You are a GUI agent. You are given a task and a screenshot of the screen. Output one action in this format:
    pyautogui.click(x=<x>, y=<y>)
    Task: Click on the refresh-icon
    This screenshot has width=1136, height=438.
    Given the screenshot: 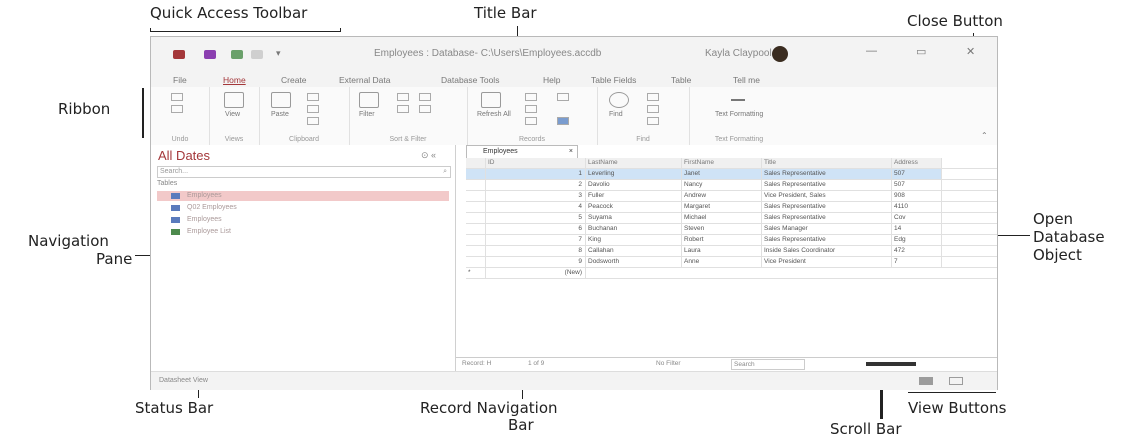 What is the action you would take?
    pyautogui.click(x=491, y=100)
    